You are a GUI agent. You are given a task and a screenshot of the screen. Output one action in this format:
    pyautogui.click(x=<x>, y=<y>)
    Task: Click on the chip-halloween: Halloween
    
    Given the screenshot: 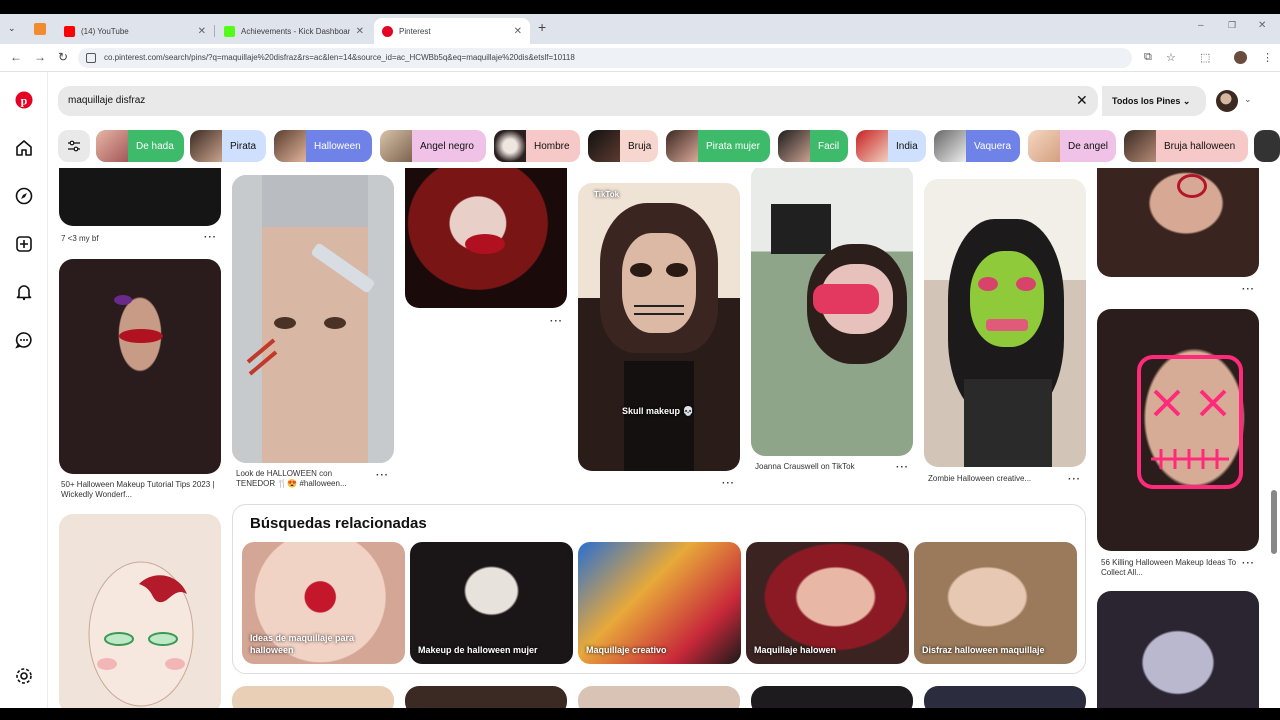 What is the action you would take?
    pyautogui.click(x=323, y=146)
    